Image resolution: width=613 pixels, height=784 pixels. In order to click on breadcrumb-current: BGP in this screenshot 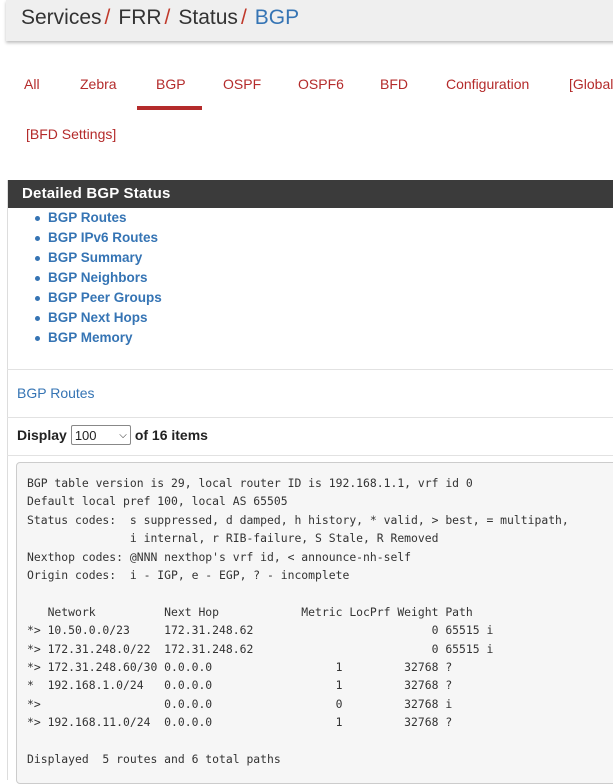, I will do `click(277, 17)`.